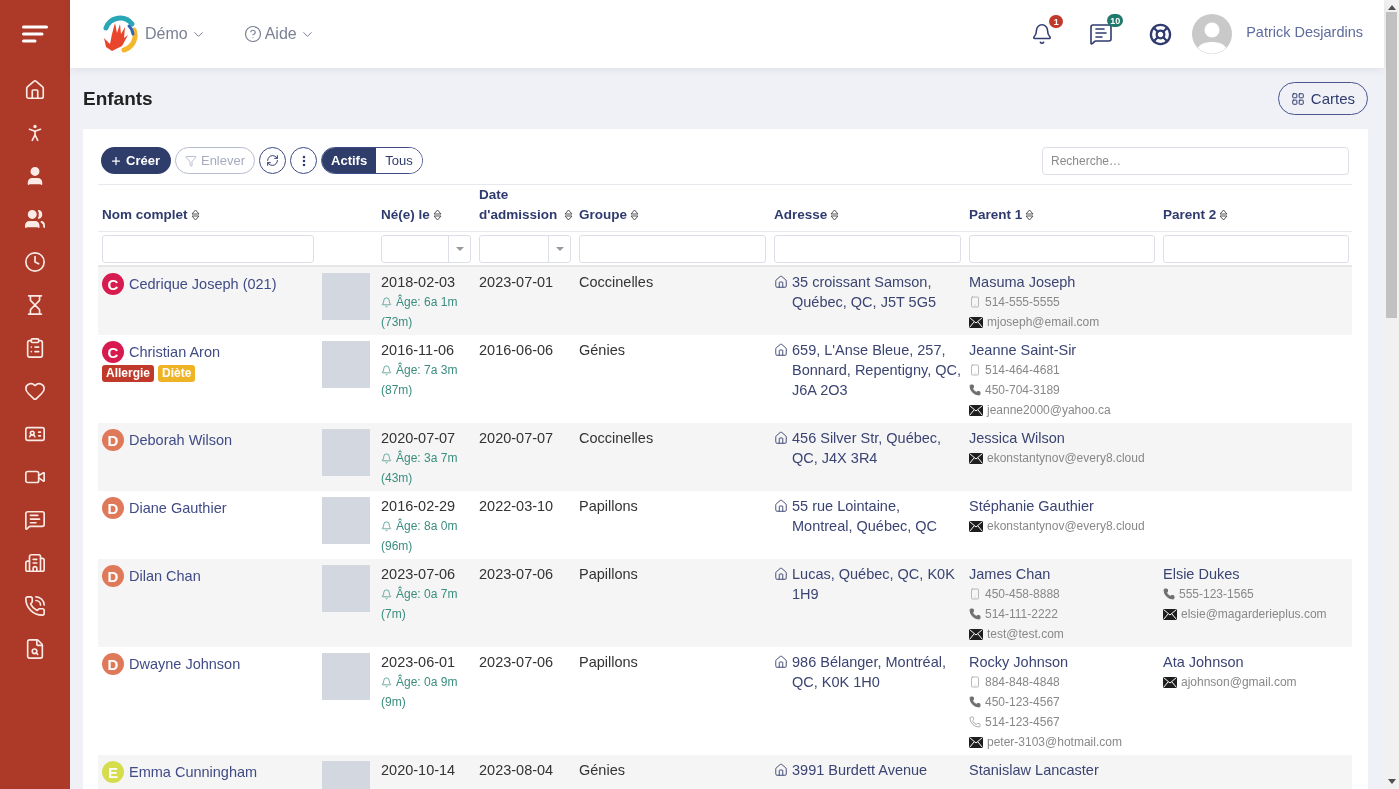  What do you see at coordinates (1190, 215) in the screenshot?
I see `column-header: Parent 2` at bounding box center [1190, 215].